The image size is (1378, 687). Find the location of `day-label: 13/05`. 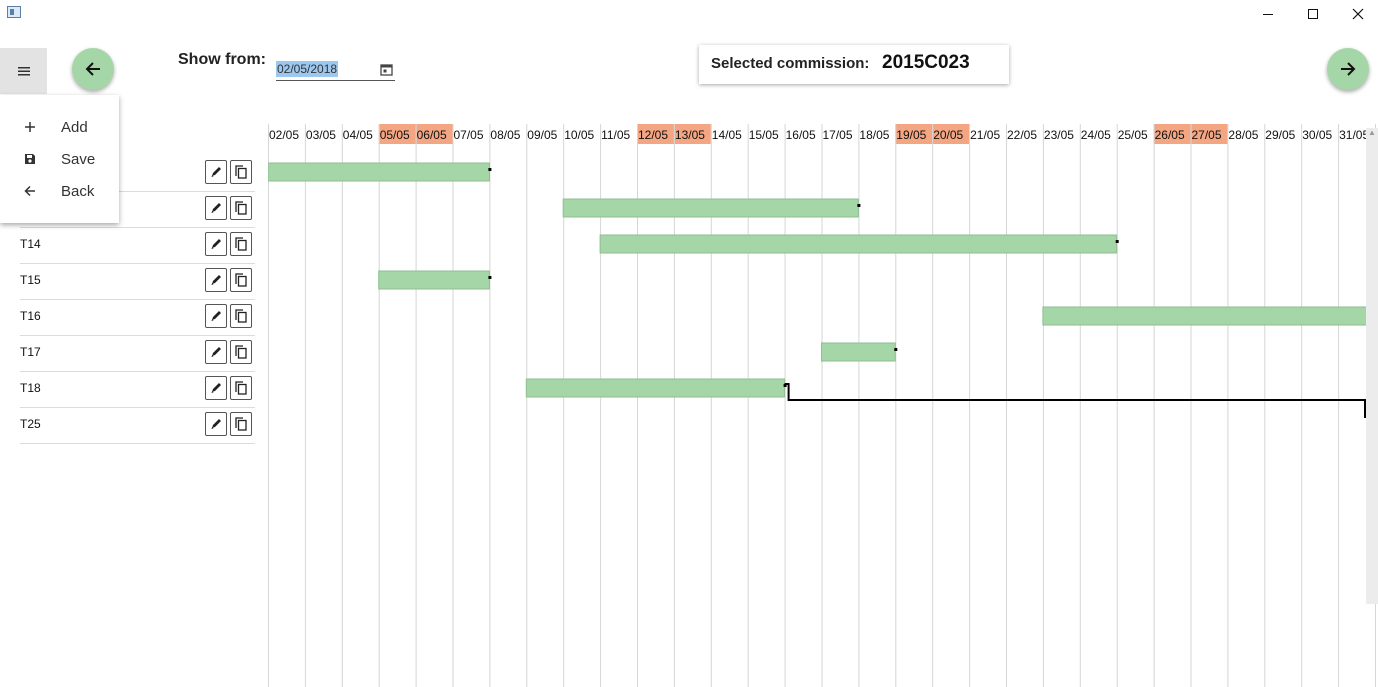

day-label: 13/05 is located at coordinates (690, 135).